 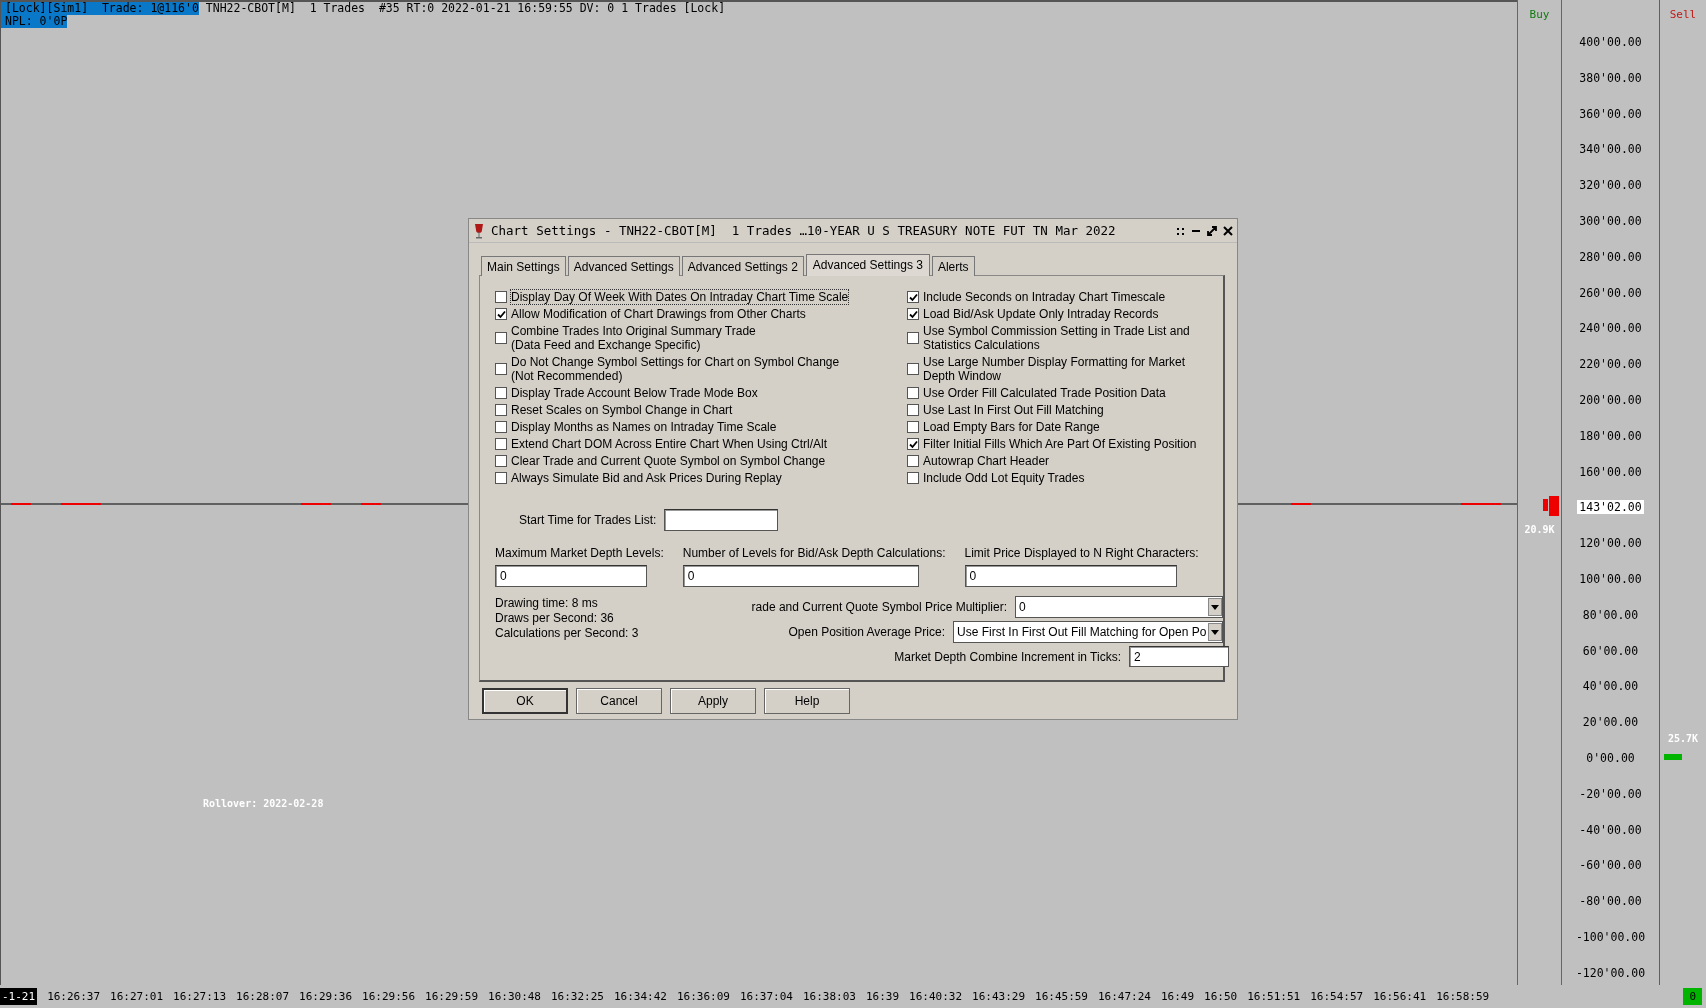 What do you see at coordinates (1610, 149) in the screenshot?
I see `price-label: 340'00.00` at bounding box center [1610, 149].